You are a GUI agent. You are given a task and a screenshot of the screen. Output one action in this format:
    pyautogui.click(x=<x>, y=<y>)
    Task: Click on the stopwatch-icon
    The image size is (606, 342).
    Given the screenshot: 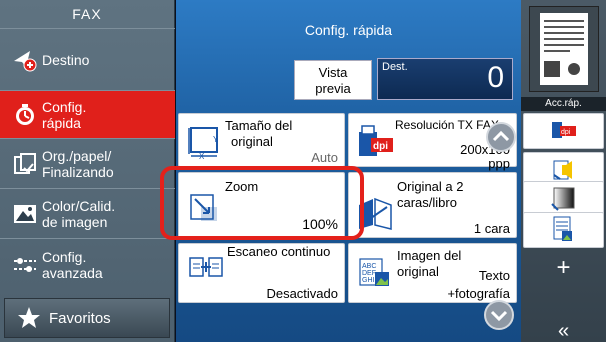 What is the action you would take?
    pyautogui.click(x=25, y=114)
    